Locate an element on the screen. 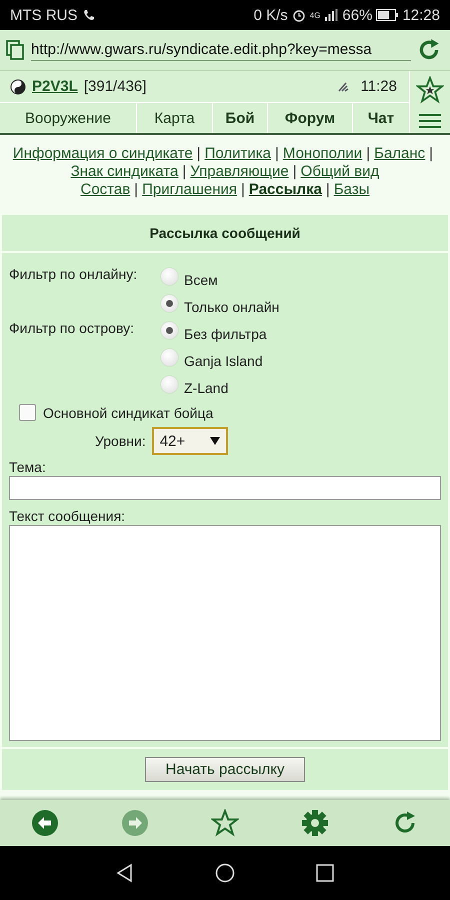  subject-field is located at coordinates (225, 488).